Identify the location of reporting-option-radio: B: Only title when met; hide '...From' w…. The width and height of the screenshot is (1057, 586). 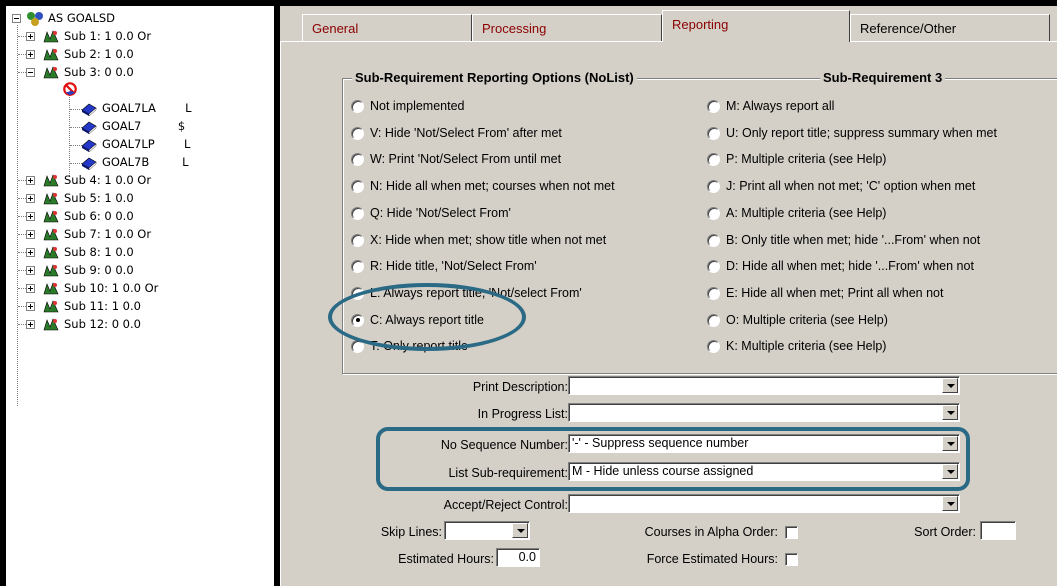
(882, 240).